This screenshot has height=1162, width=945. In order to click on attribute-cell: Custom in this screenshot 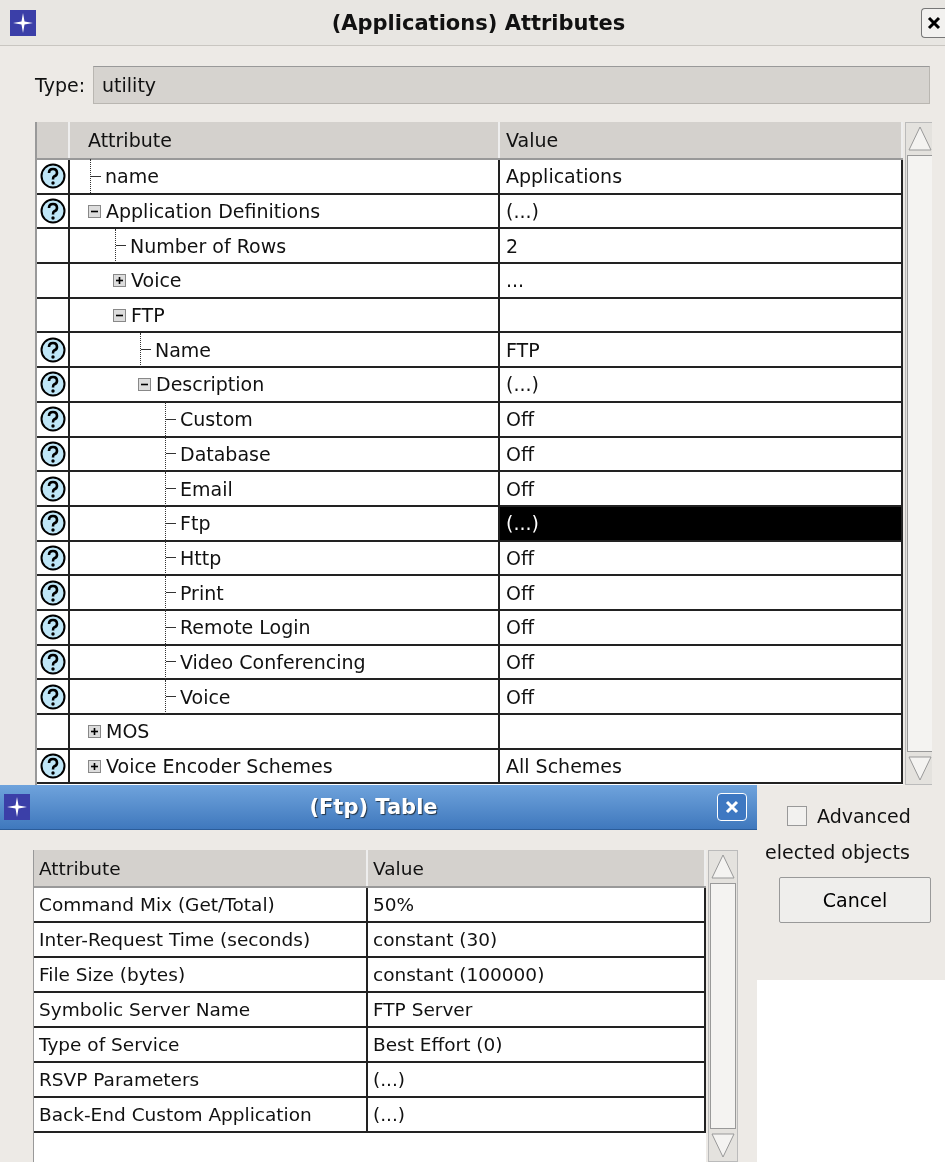, I will do `click(285, 419)`.